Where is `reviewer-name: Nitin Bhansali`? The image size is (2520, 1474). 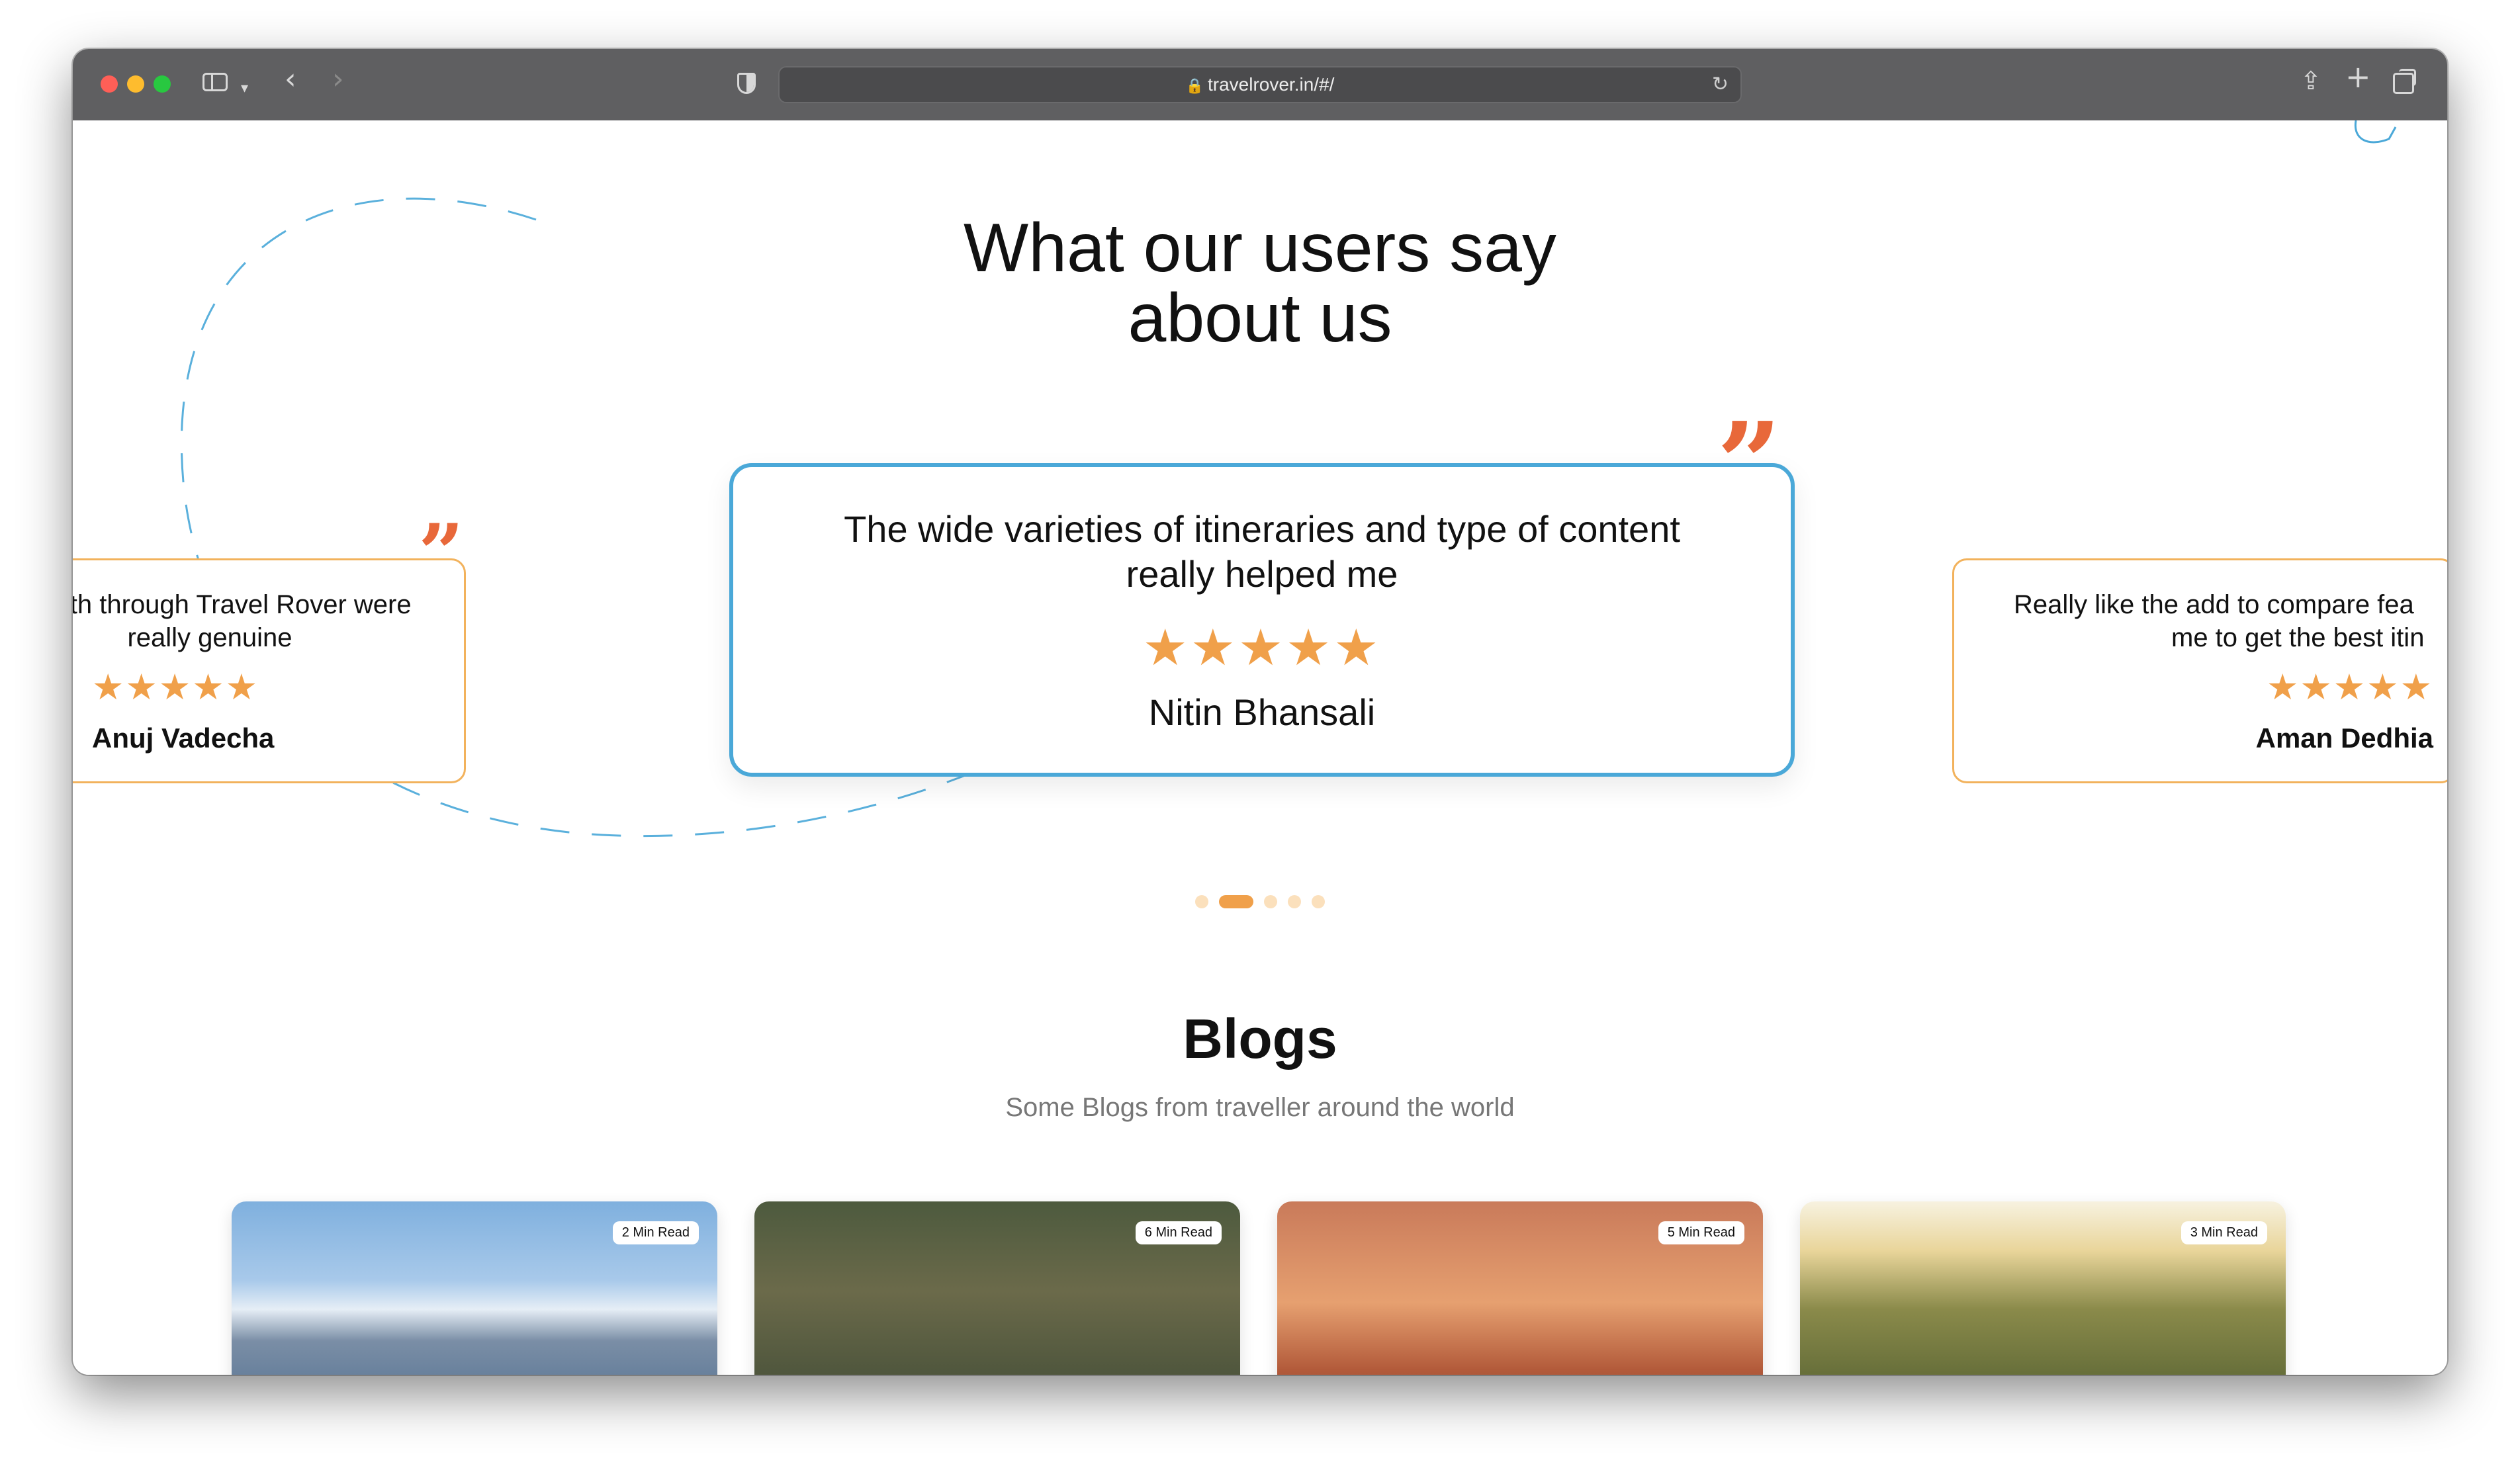 reviewer-name: Nitin Bhansali is located at coordinates (1262, 712).